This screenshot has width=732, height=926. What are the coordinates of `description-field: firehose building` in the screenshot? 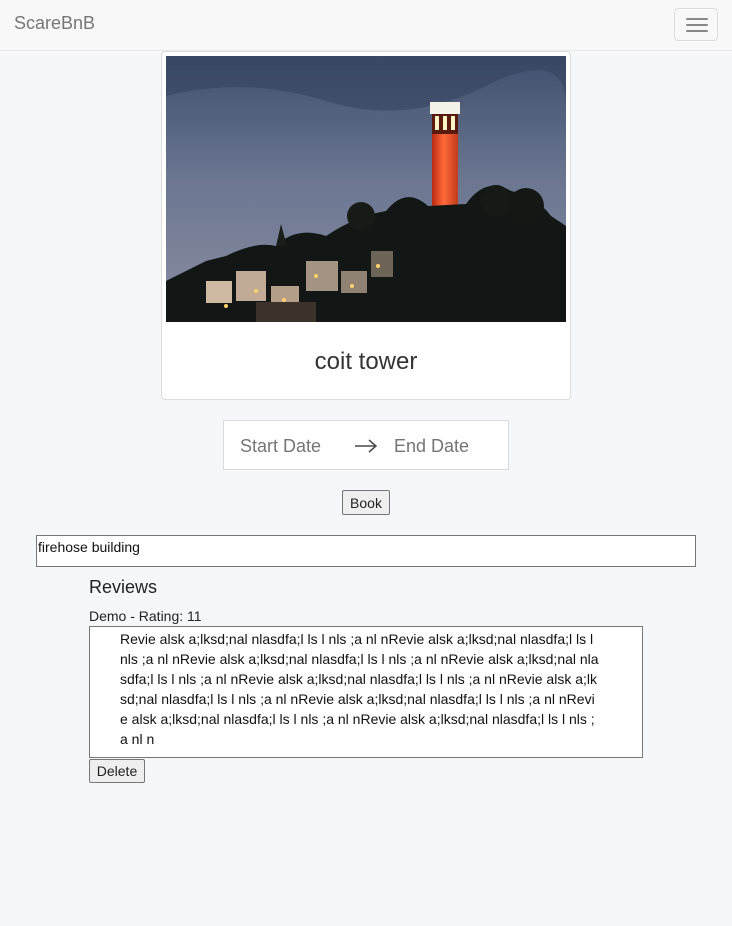 It's located at (366, 551).